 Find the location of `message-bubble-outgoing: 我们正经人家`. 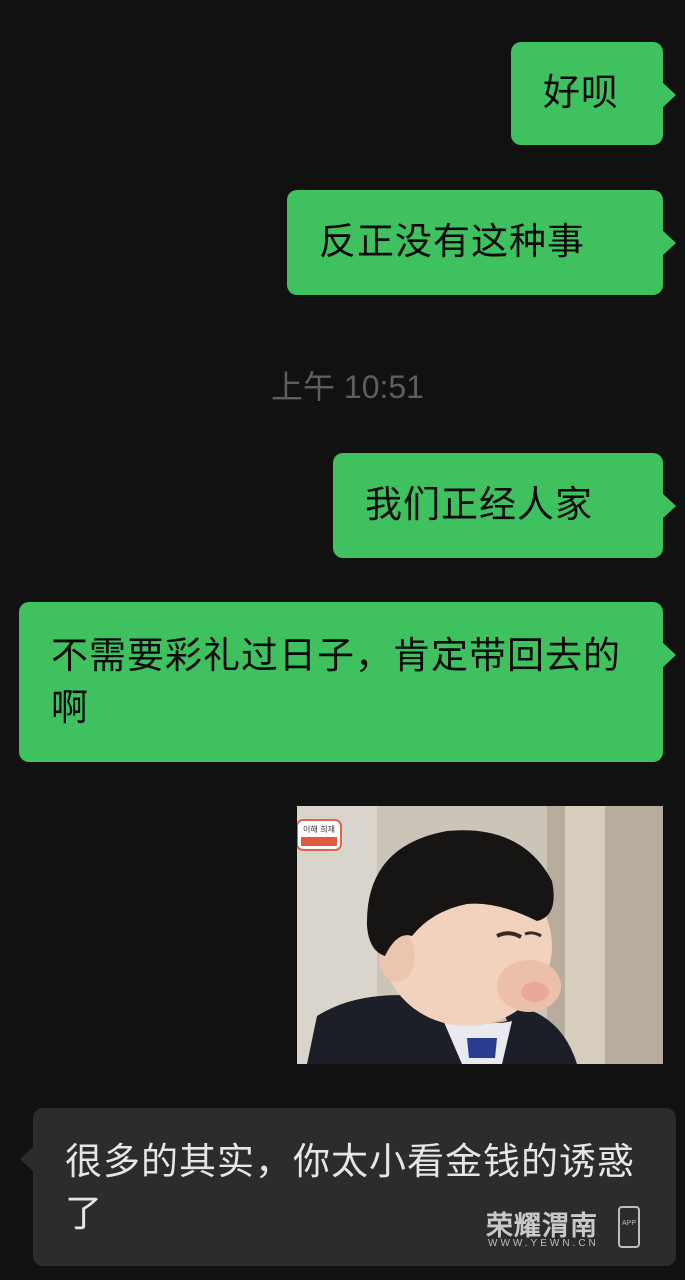

message-bubble-outgoing: 我们正经人家 is located at coordinates (504, 505).